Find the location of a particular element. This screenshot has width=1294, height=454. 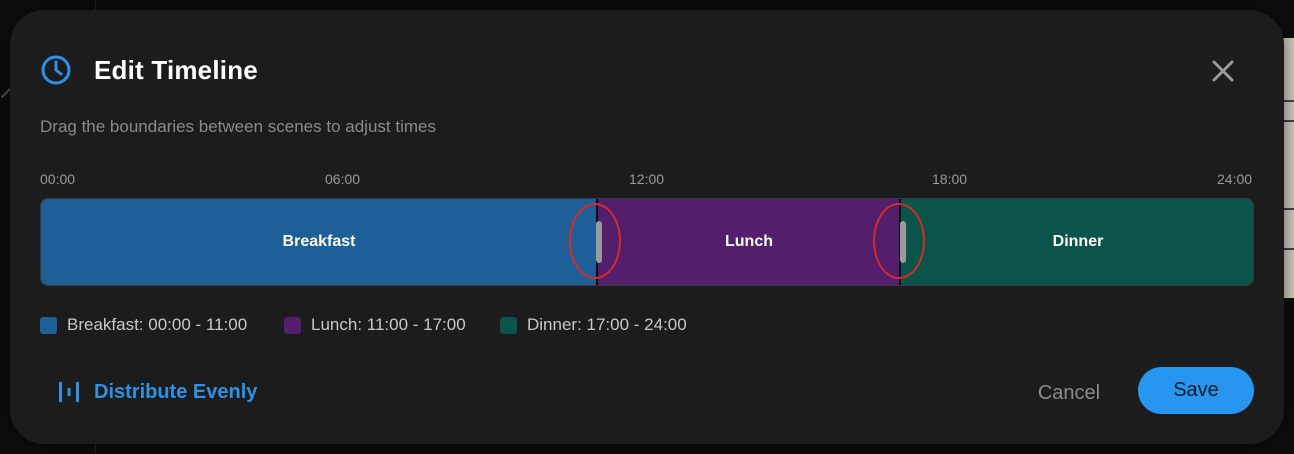

legend-item-breakfast: Breakfast: 00:00 - 11:00 is located at coordinates (143, 325).